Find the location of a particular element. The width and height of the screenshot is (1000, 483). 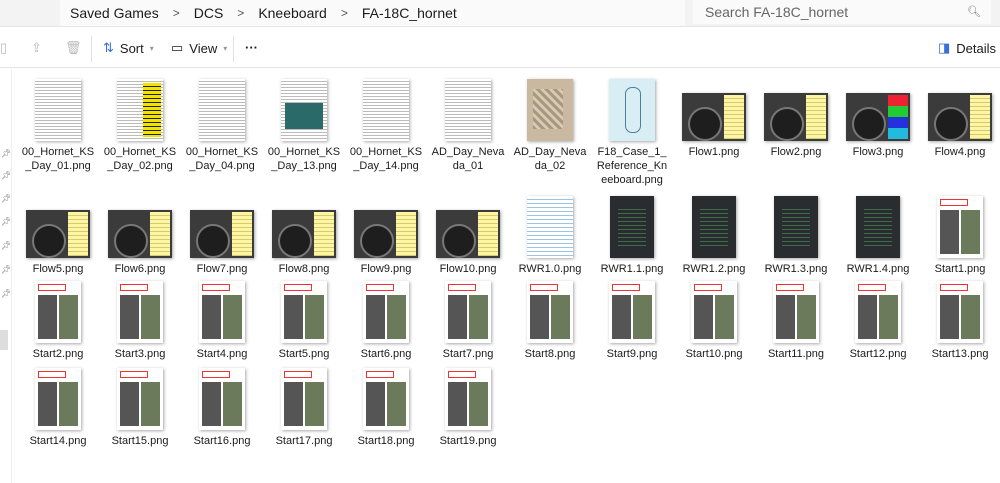

file-item: Start4.png is located at coordinates (222, 318).